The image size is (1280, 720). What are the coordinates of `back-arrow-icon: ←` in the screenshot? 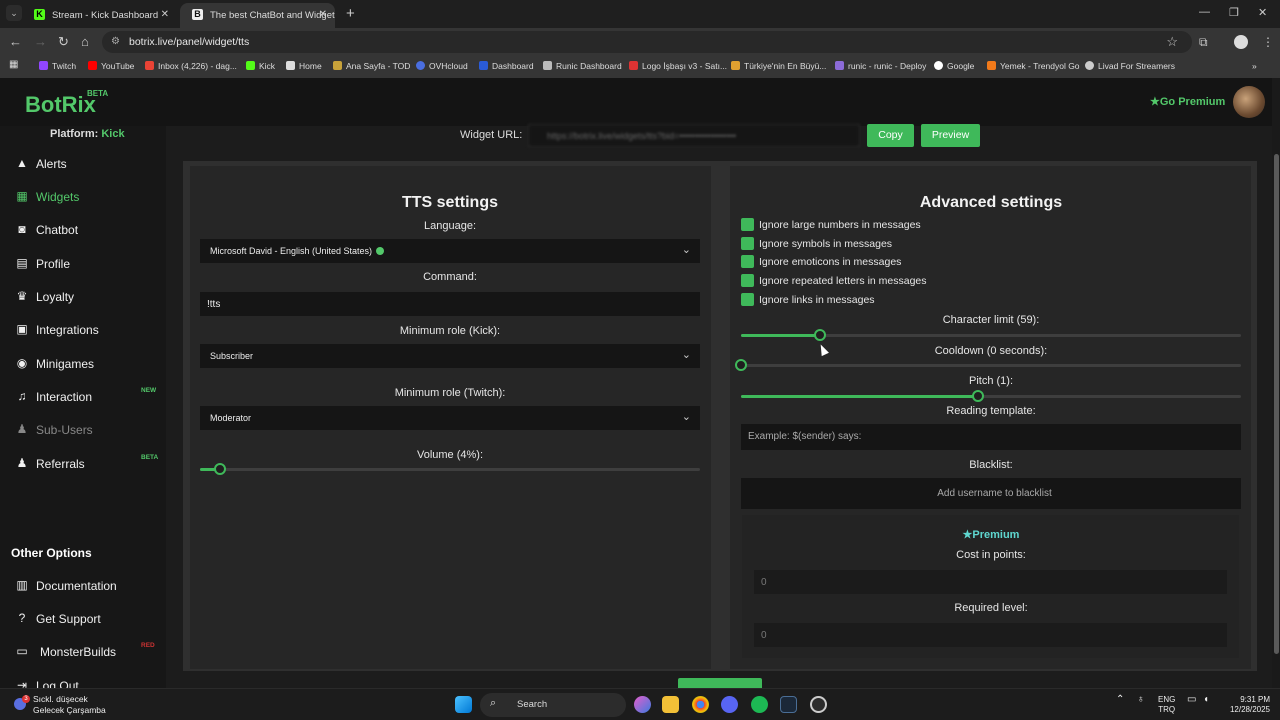 It's located at (15, 41).